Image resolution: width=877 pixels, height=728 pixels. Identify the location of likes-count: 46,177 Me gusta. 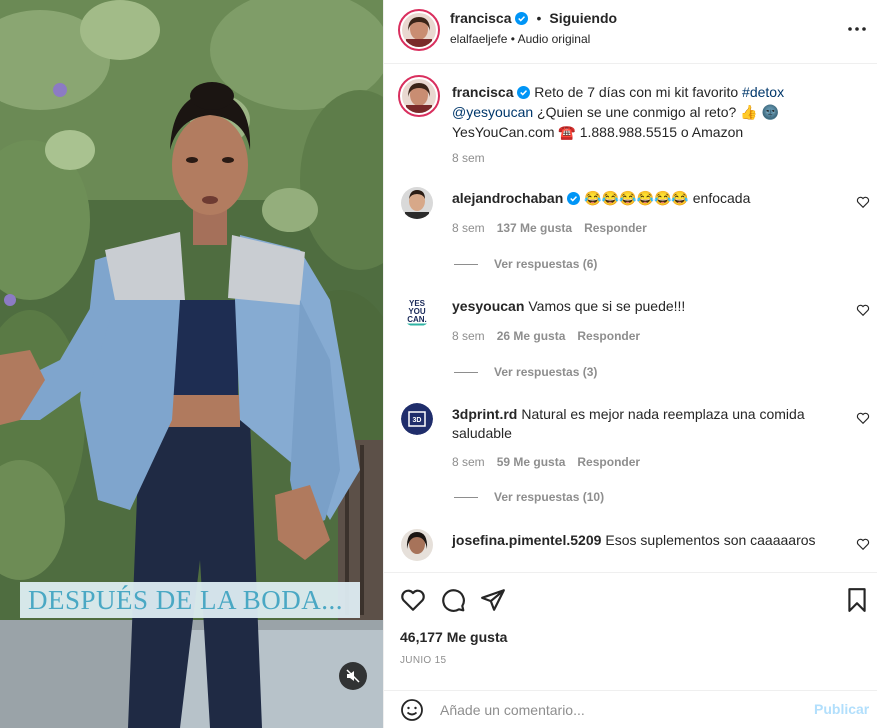
(453, 637).